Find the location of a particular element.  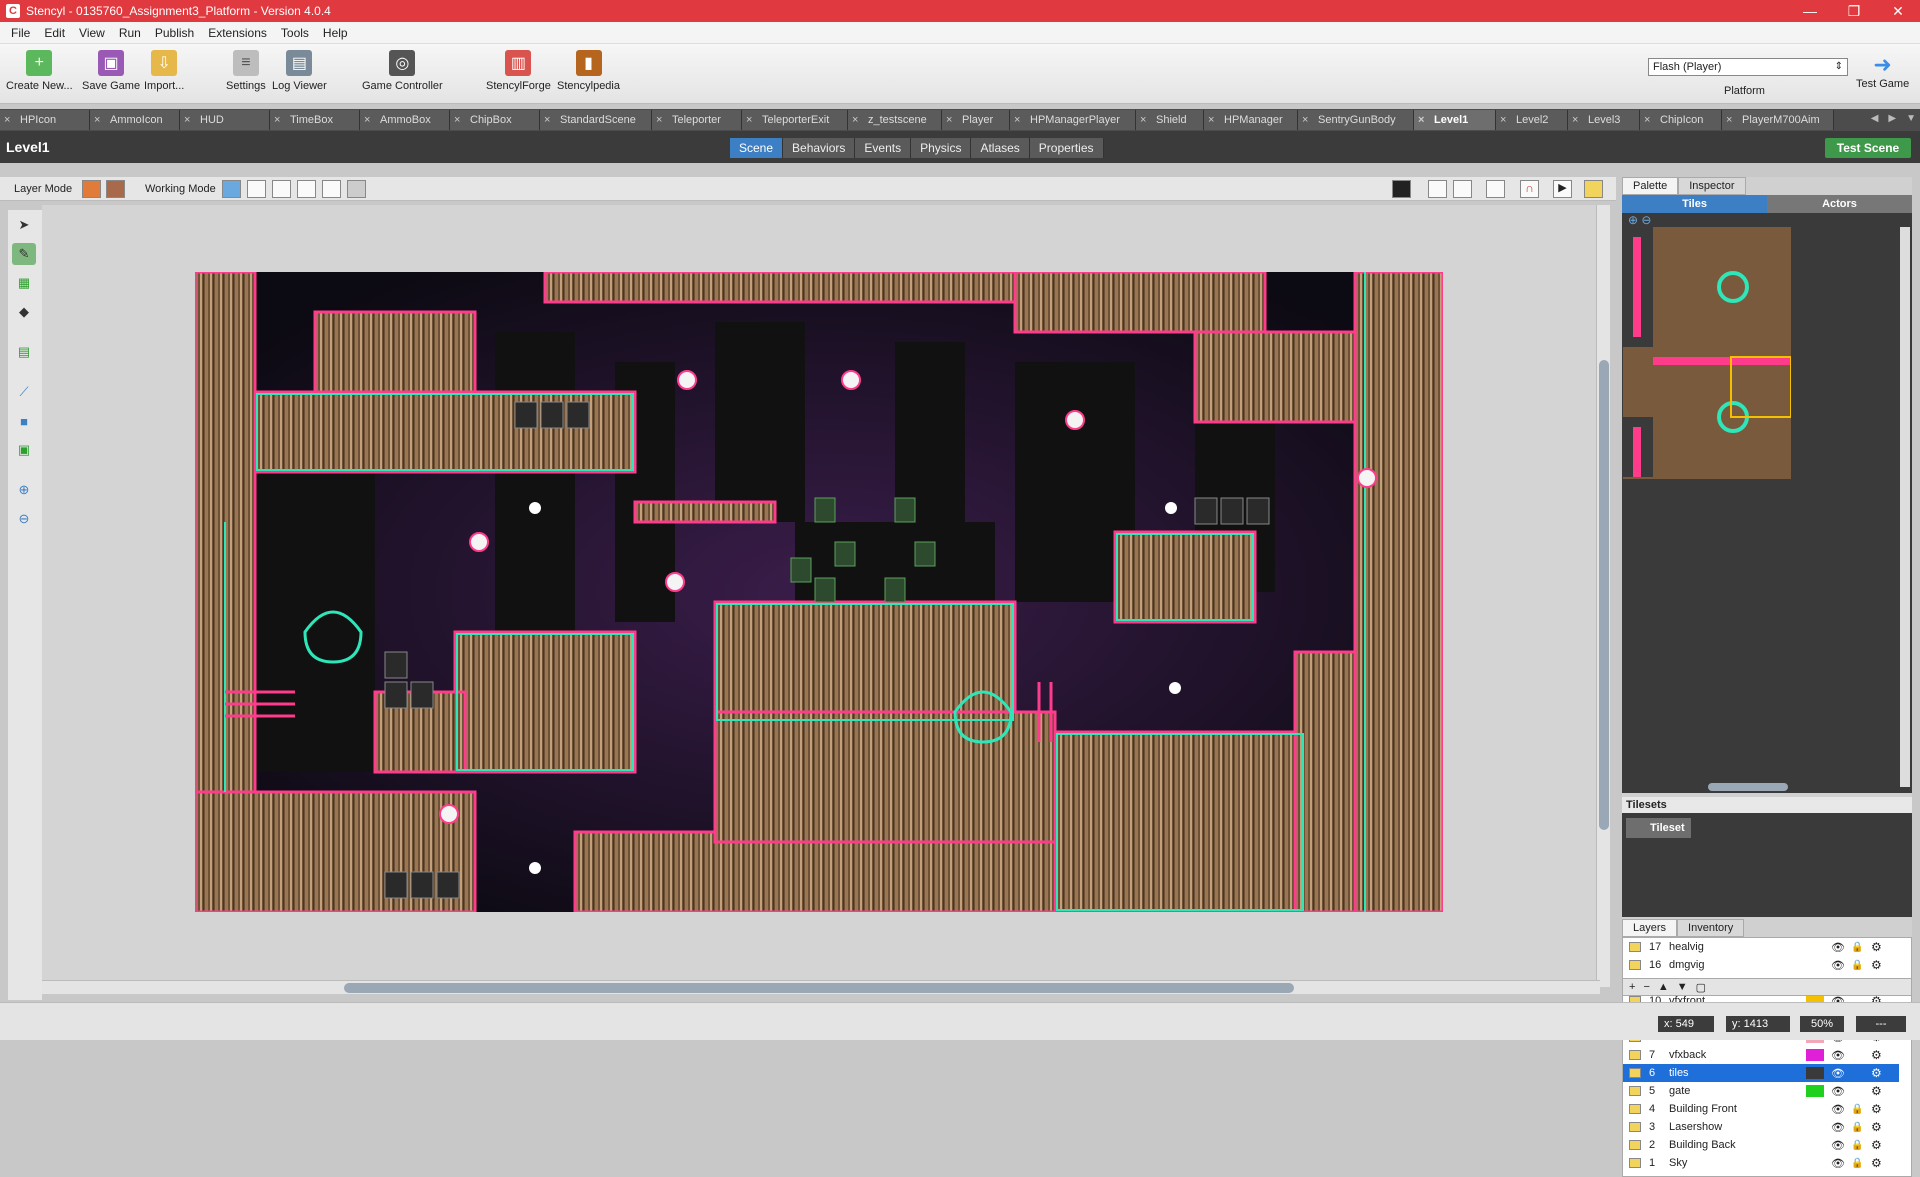

tab-chipicon: × ChipIcon is located at coordinates (1681, 120).